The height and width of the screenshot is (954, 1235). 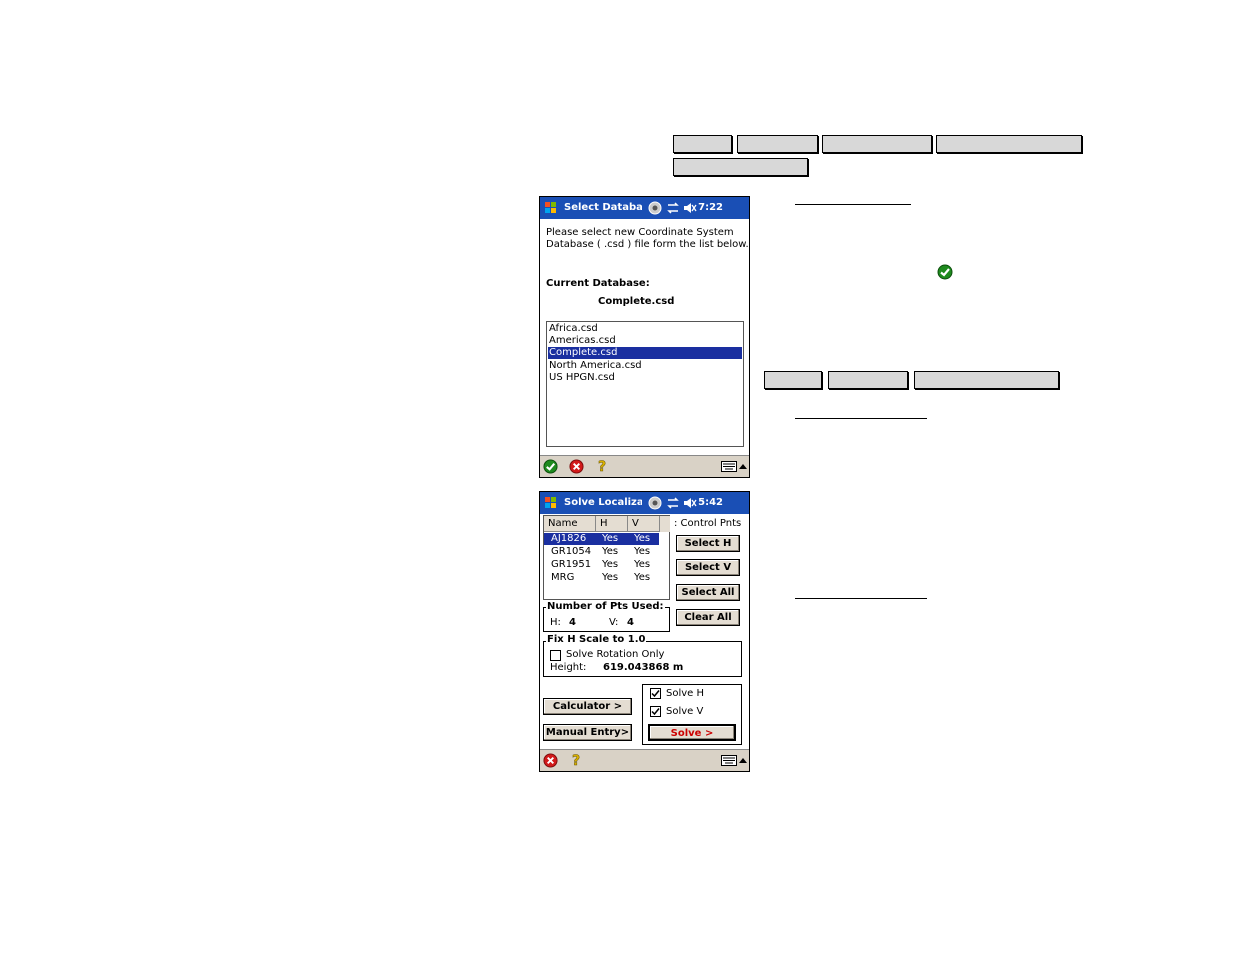 I want to click on solve-v-checkbox, so click(x=655, y=711).